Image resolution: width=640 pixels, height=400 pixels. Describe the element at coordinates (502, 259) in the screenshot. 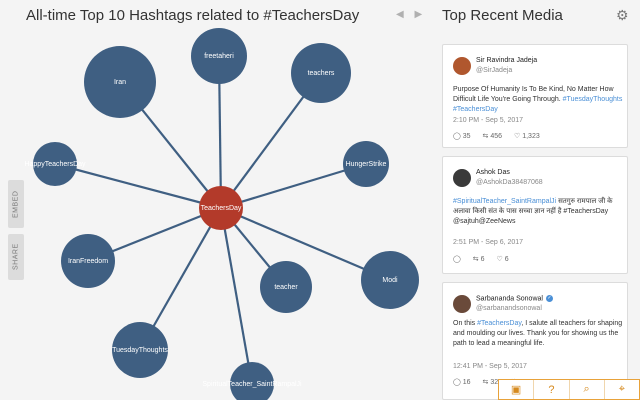

I see `like-icon: ♡ 6` at that location.